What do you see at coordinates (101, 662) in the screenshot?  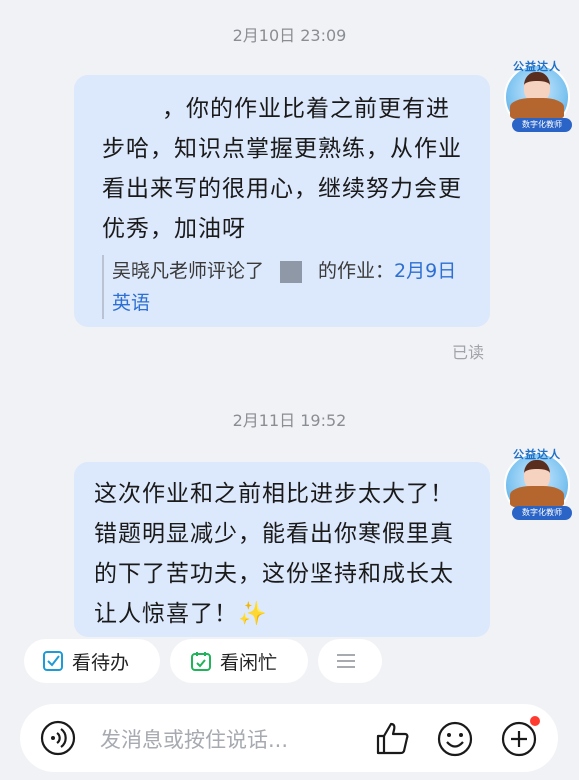 I see `view-todo-label: 看待办` at bounding box center [101, 662].